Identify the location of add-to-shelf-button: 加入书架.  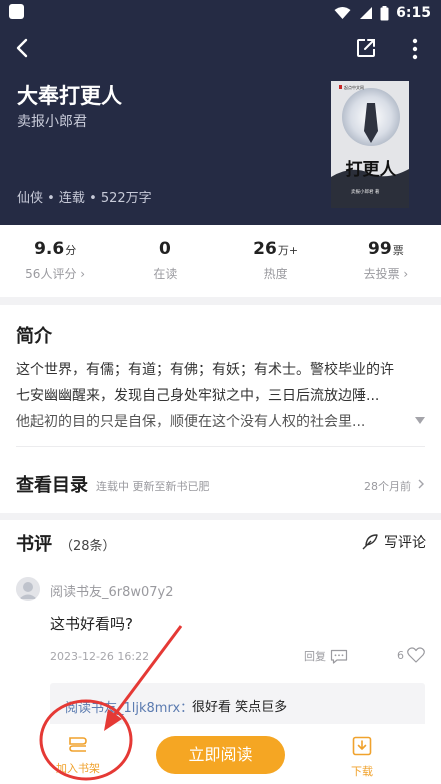
(78, 758).